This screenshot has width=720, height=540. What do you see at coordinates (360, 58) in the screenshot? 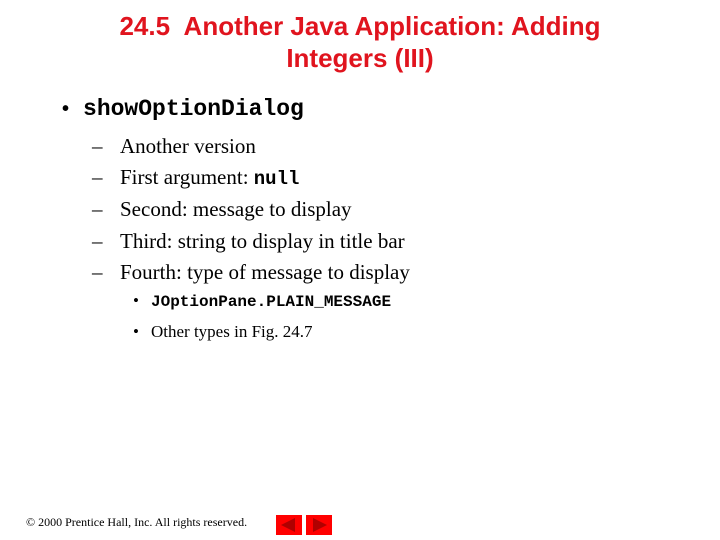
I see `slide-title-line-2: Integers (III)` at bounding box center [360, 58].